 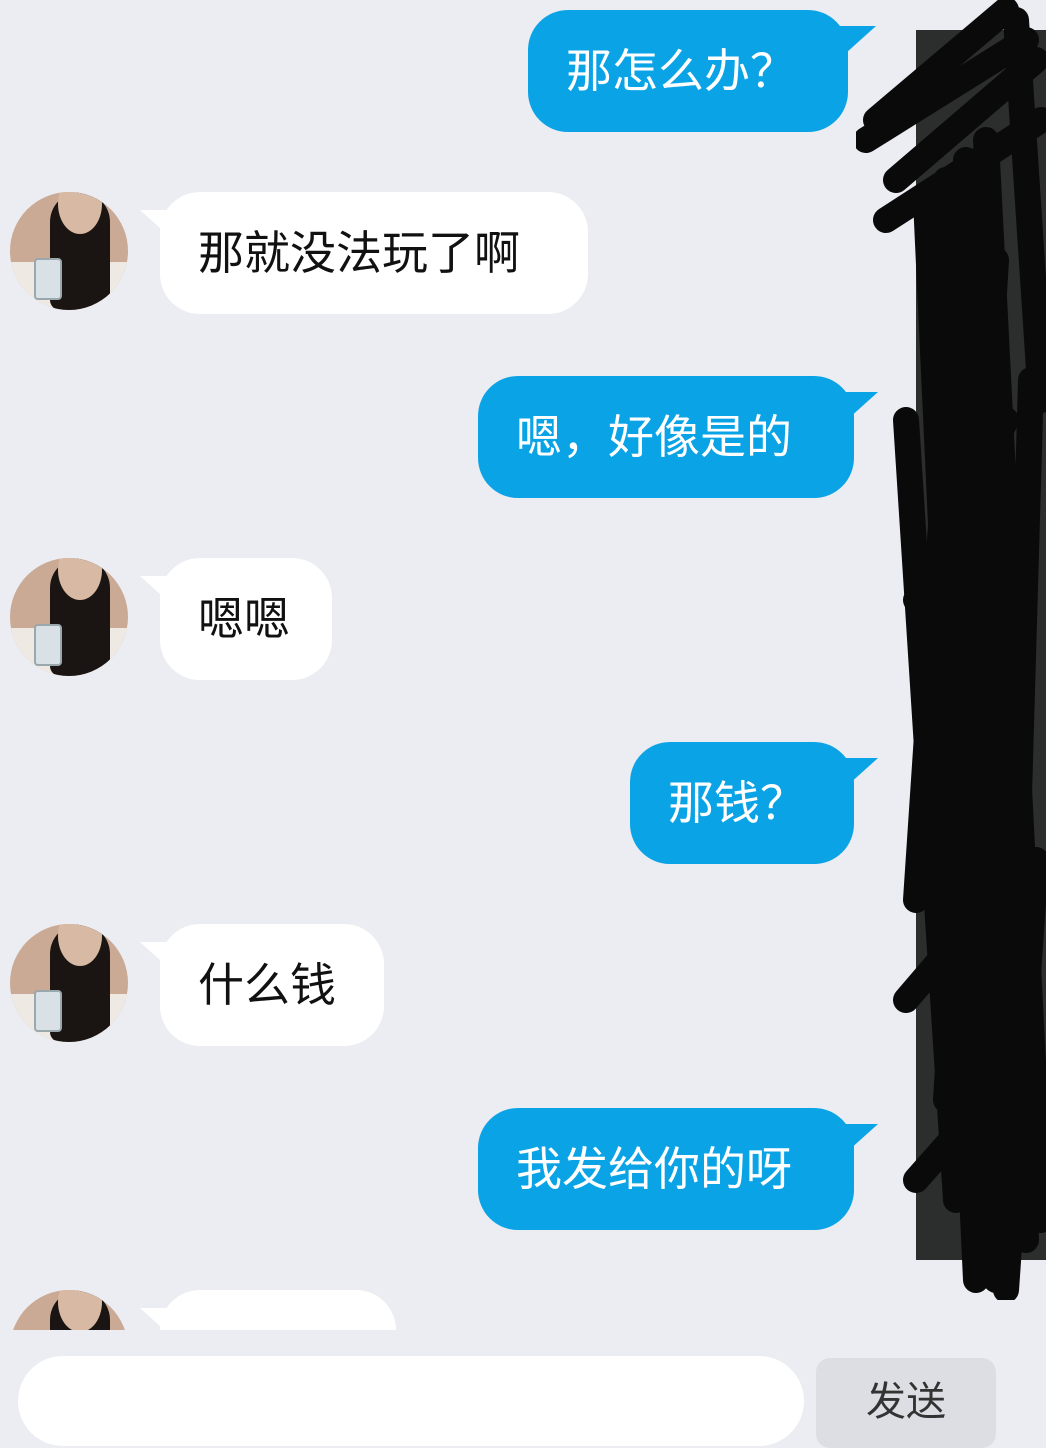 I want to click on incoming-message: 什么钱, so click(x=272, y=985).